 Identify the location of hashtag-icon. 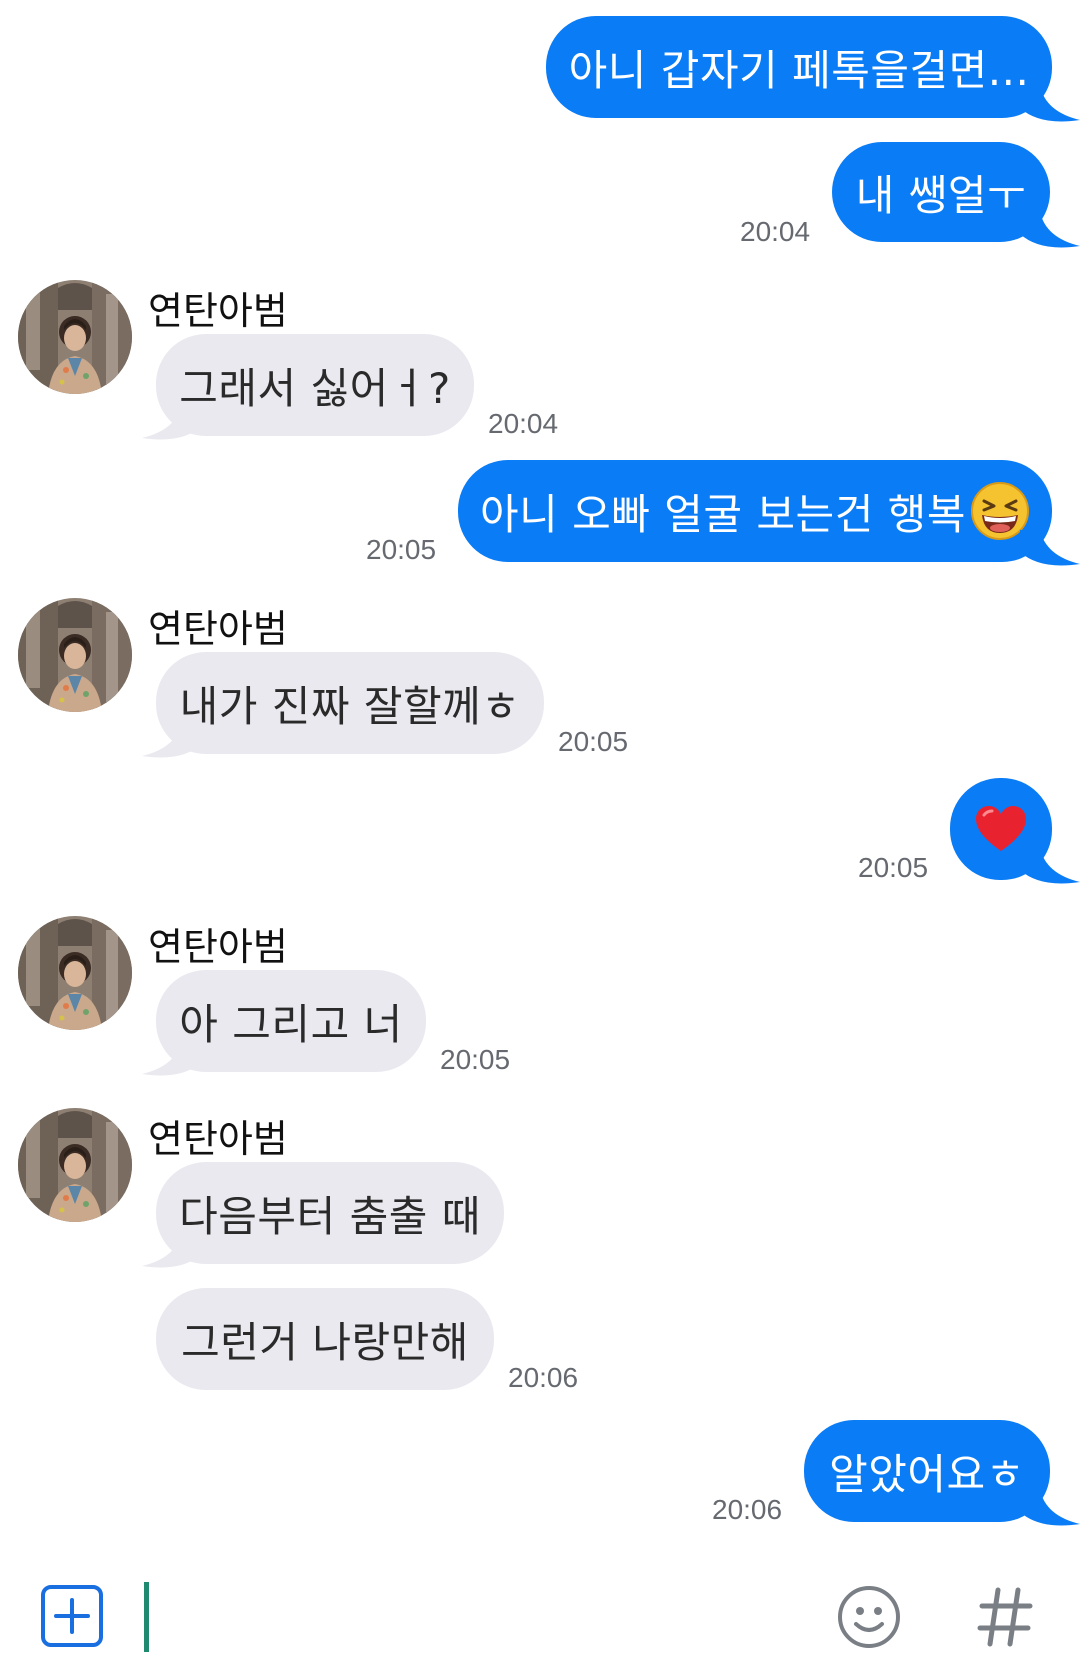
(1005, 1617).